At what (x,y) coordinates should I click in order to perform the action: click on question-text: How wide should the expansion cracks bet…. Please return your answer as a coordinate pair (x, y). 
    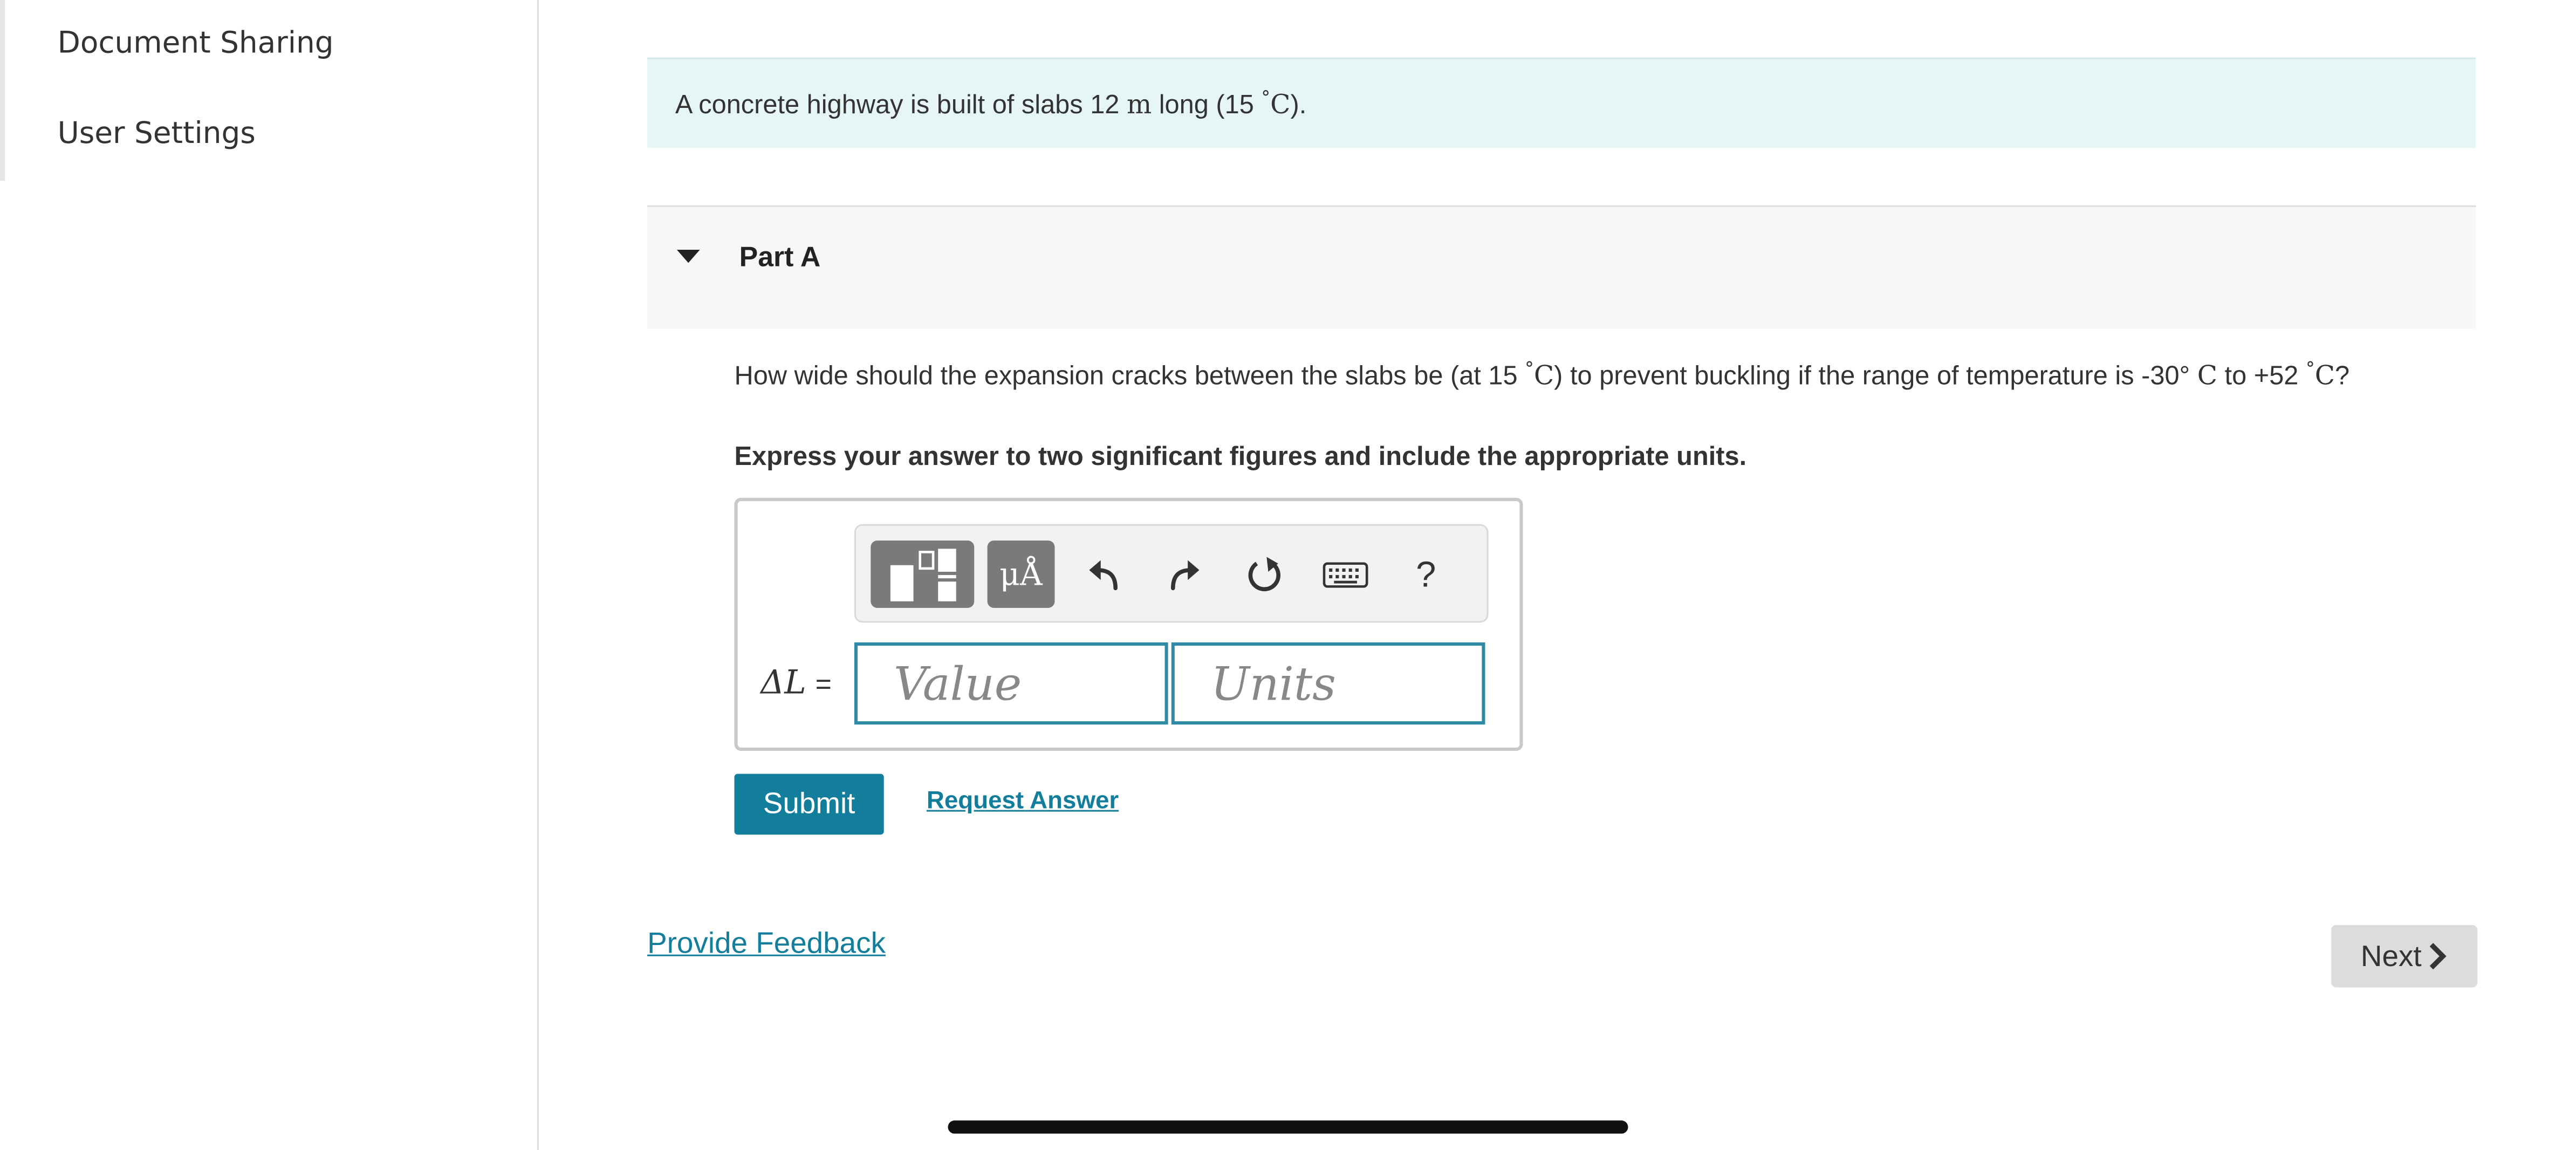
    Looking at the image, I should click on (1564, 373).